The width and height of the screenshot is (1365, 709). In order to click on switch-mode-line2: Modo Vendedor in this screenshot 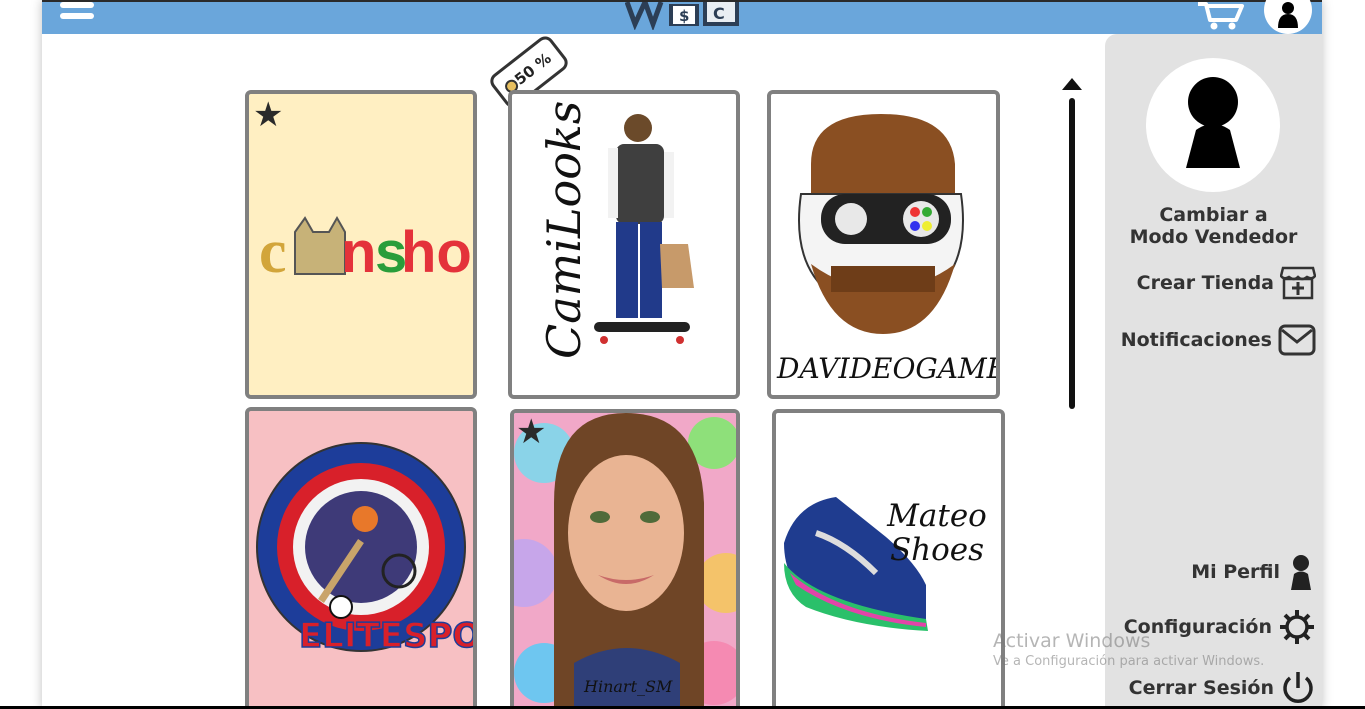, I will do `click(1213, 237)`.